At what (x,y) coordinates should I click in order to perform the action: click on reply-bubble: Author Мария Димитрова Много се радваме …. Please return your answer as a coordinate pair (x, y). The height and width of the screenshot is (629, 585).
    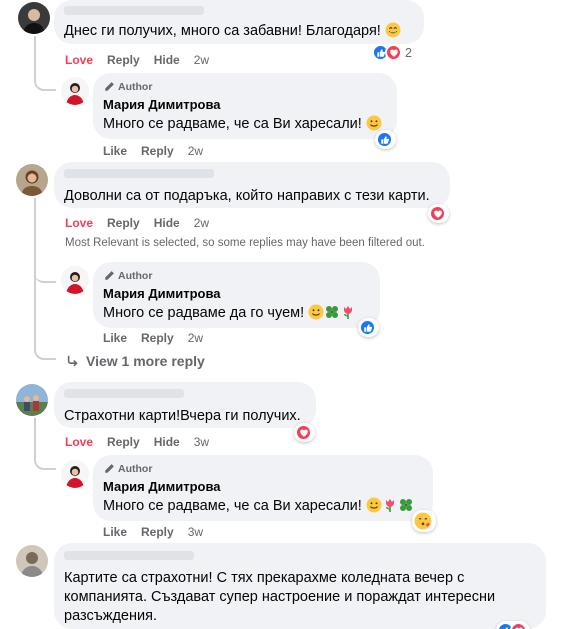
    Looking at the image, I should click on (236, 295).